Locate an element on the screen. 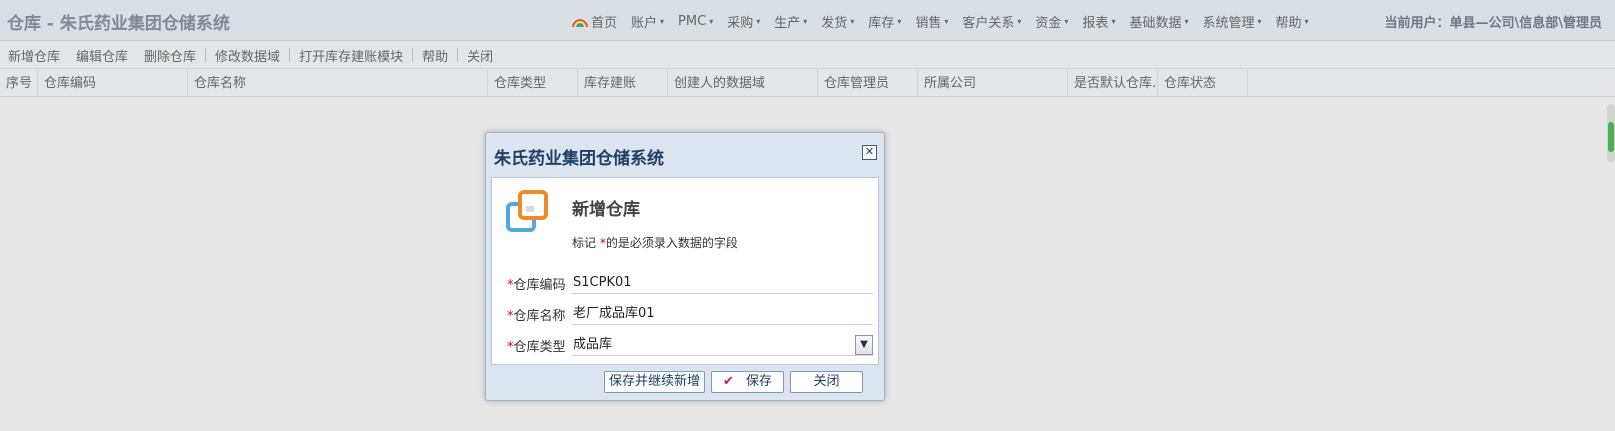  open-inventory-module-button: 打开库存建账模块 is located at coordinates (351, 55).